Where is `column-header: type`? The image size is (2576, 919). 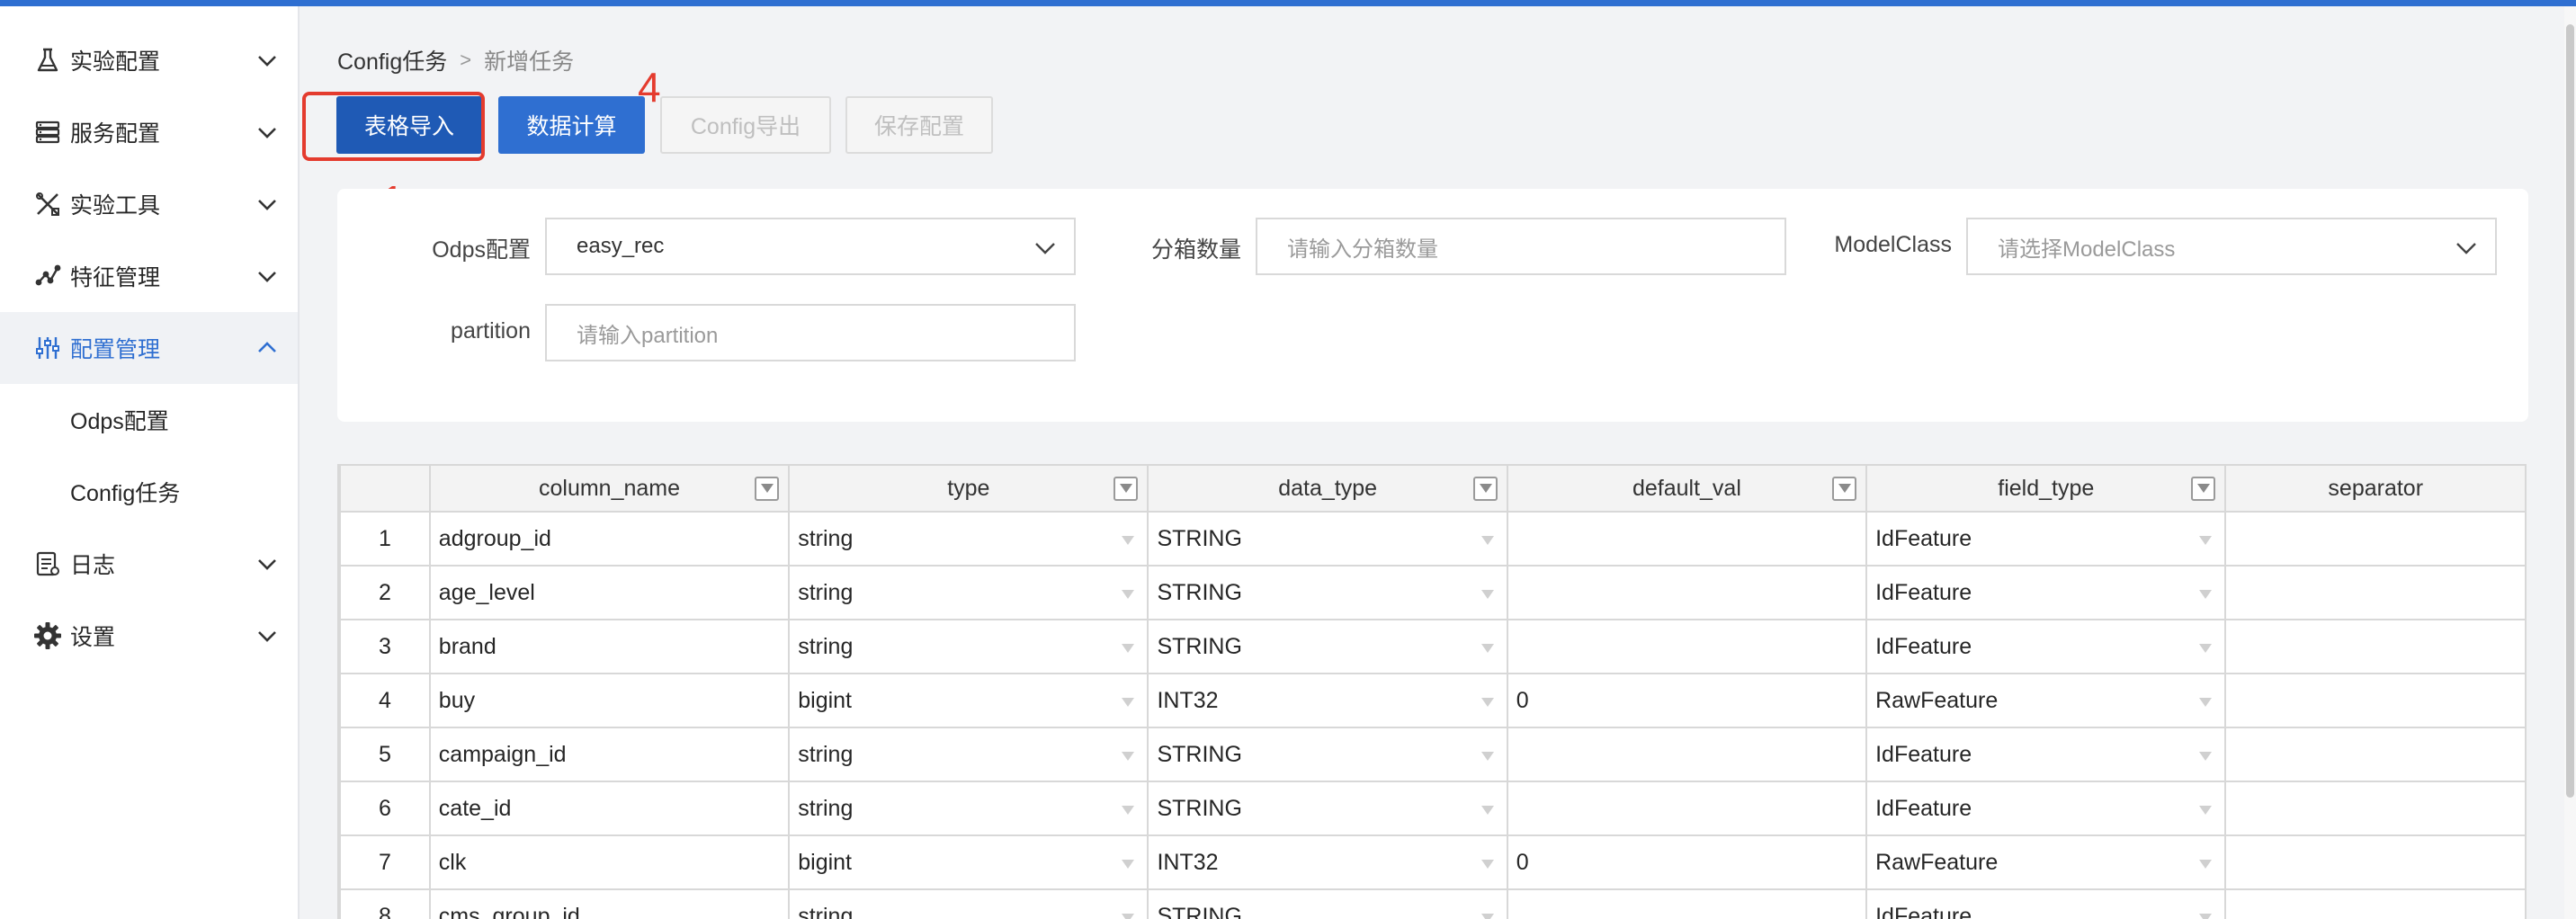
column-header: type is located at coordinates (968, 488).